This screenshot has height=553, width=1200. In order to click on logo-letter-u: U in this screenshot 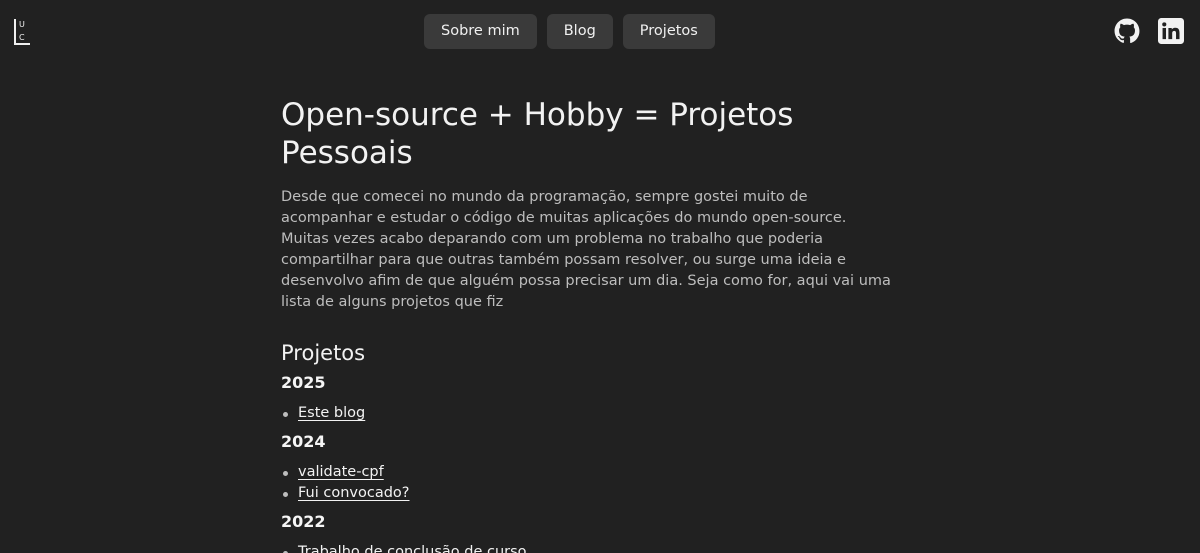, I will do `click(22, 24)`.